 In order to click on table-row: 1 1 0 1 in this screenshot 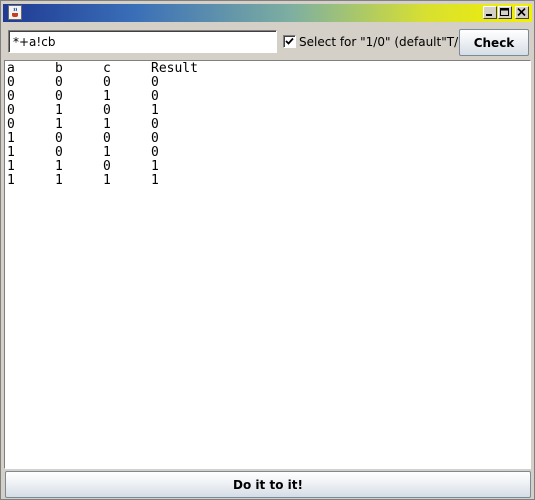, I will do `click(102, 167)`.